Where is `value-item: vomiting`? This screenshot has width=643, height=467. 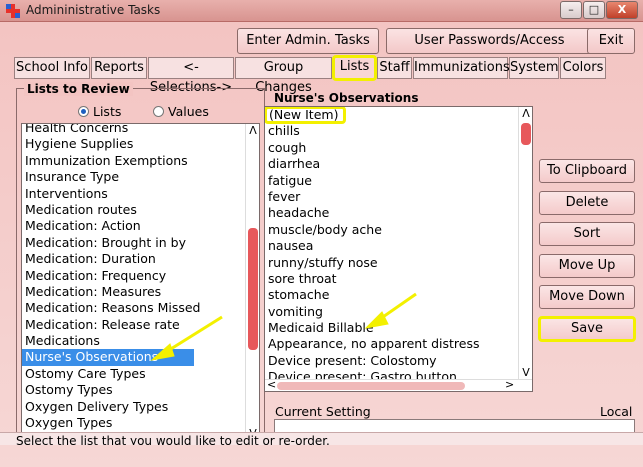
value-item: vomiting is located at coordinates (398, 312).